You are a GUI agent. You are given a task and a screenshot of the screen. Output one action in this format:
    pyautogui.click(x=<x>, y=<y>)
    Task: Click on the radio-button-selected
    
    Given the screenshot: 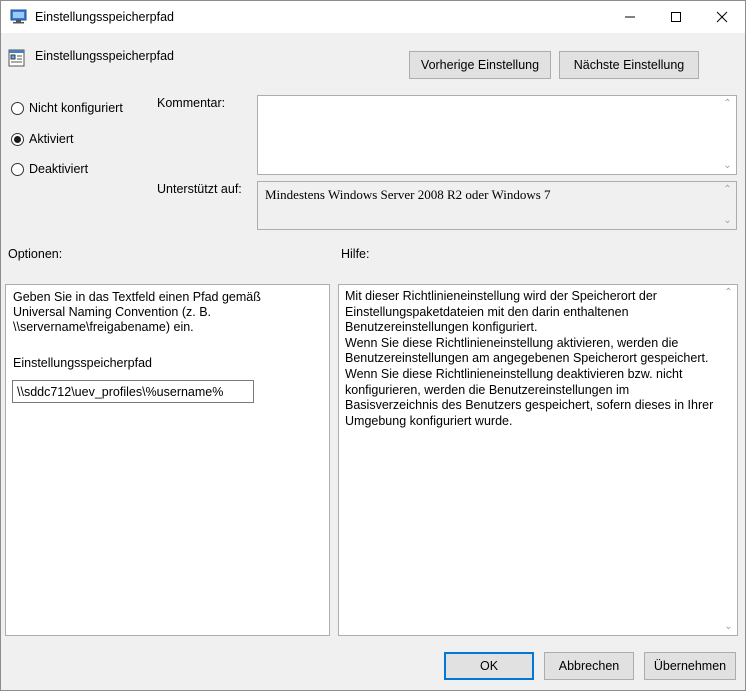 What is the action you would take?
    pyautogui.click(x=17, y=139)
    